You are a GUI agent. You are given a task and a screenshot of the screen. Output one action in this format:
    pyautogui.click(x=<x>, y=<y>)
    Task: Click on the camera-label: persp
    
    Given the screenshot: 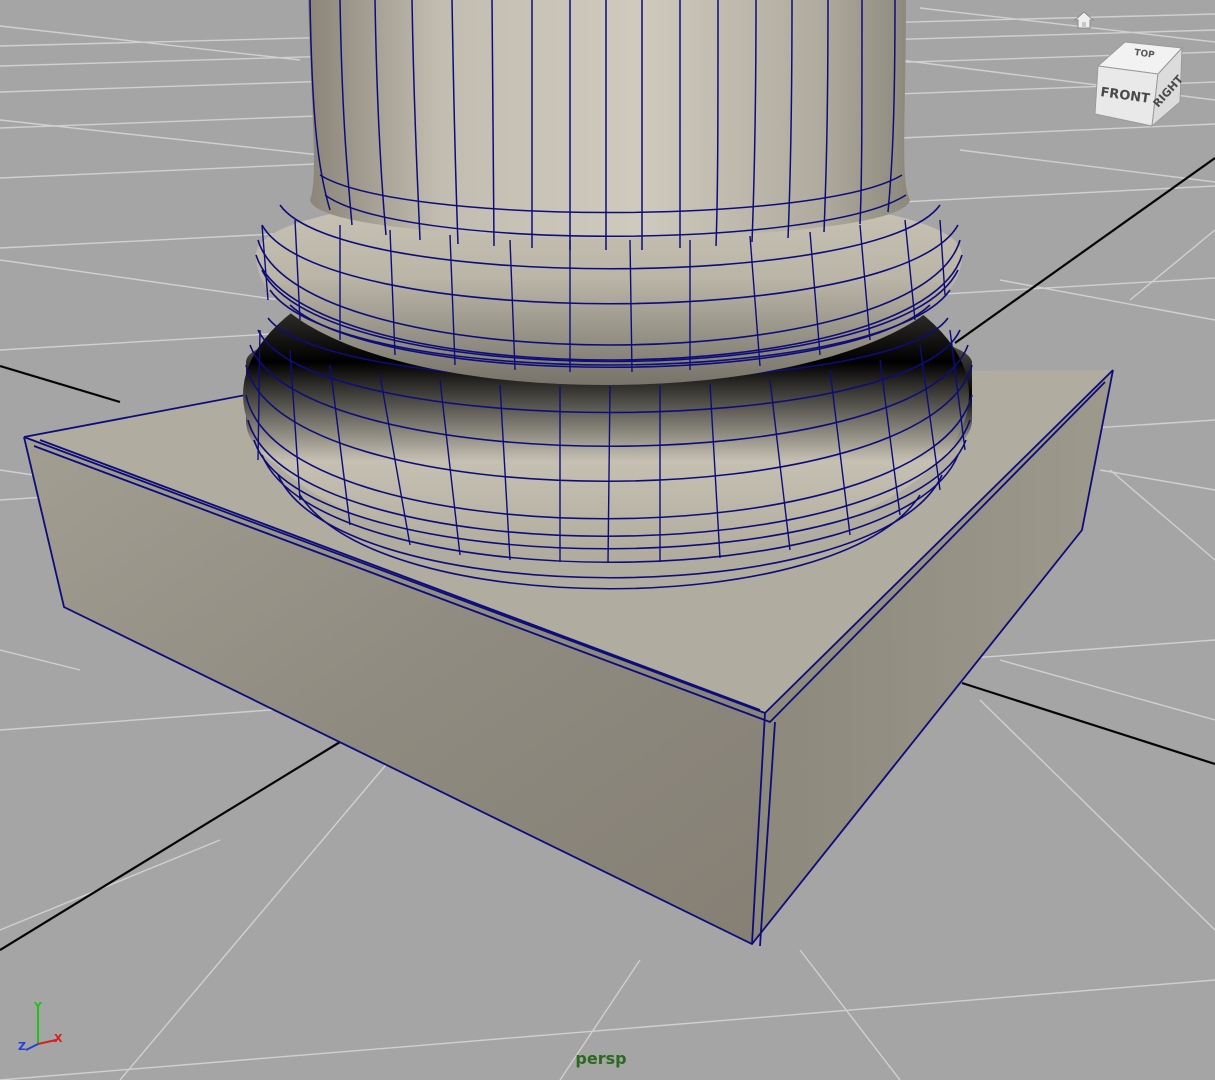 What is the action you would take?
    pyautogui.click(x=601, y=1058)
    